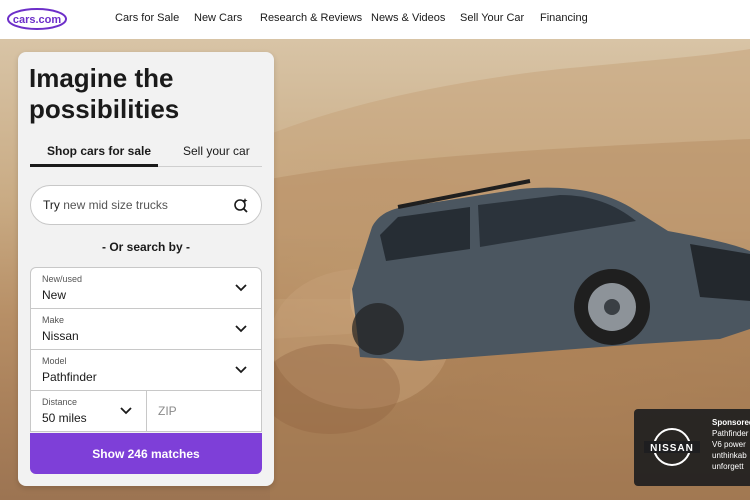 This screenshot has width=750, height=500. I want to click on or-search-by-label: - Or search by -, so click(146, 247).